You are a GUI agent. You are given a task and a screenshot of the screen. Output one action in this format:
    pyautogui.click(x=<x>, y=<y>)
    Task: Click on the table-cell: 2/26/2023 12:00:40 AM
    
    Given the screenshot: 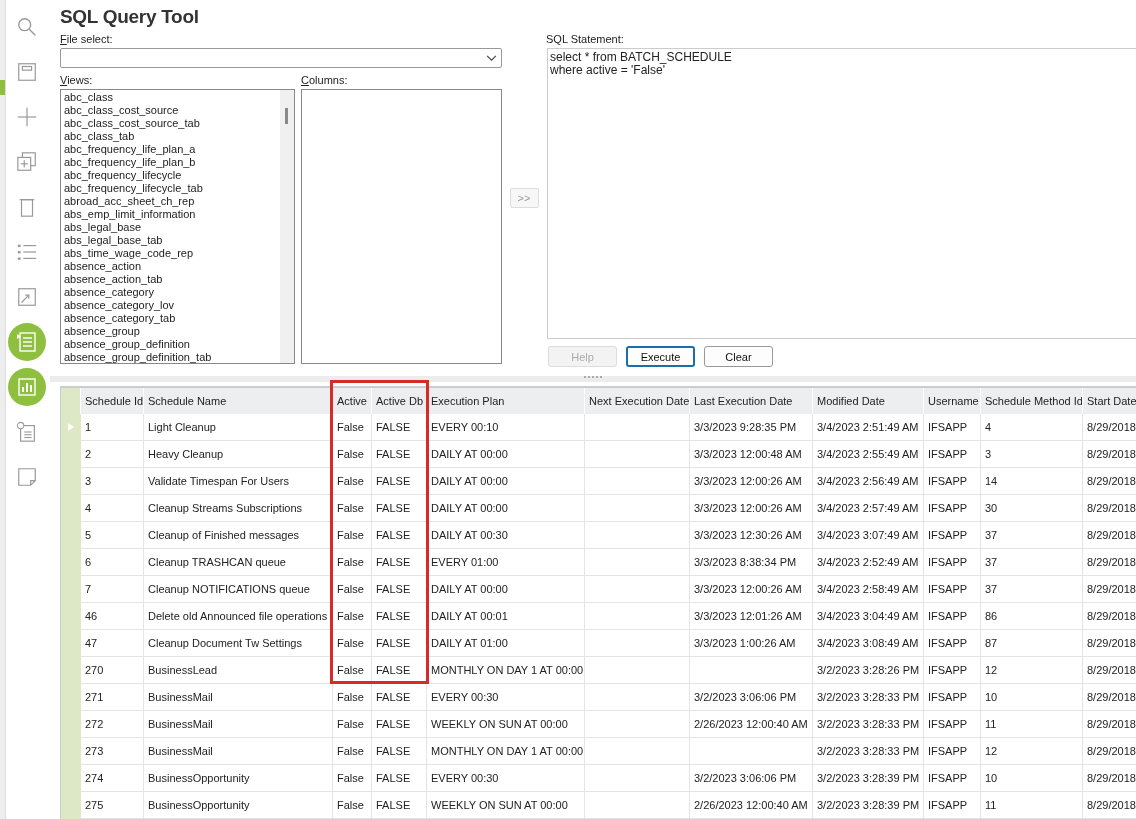 What is the action you would take?
    pyautogui.click(x=751, y=805)
    